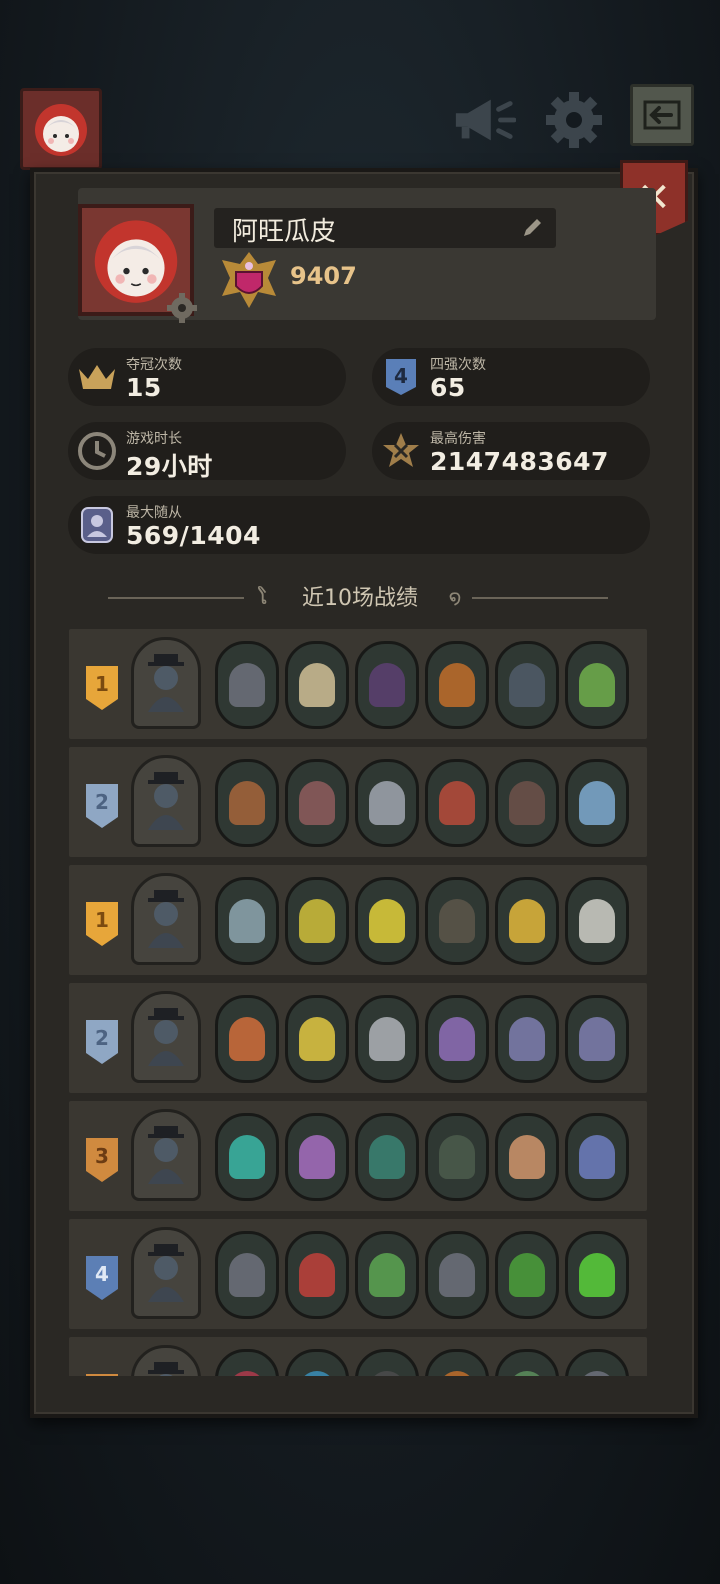 This screenshot has width=720, height=1584. Describe the element at coordinates (574, 120) in the screenshot. I see `gear-icon` at that location.